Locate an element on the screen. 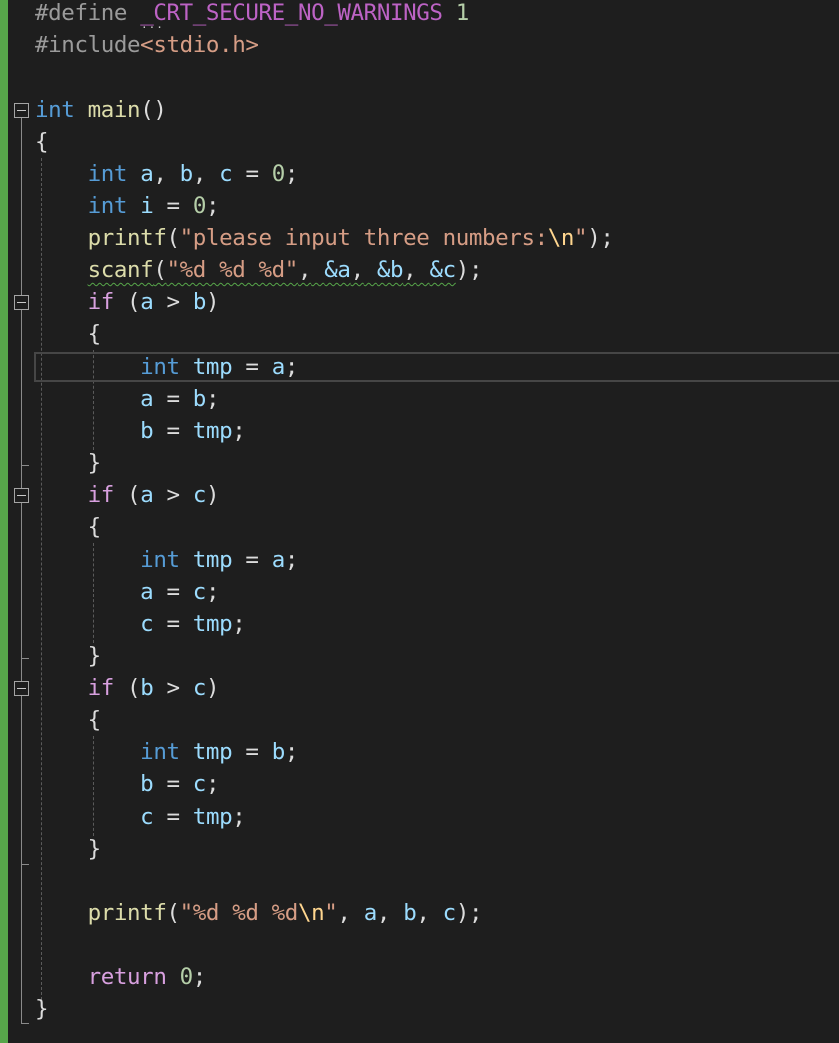 The width and height of the screenshot is (839, 1043). code-line-19: a = c; is located at coordinates (180, 592).